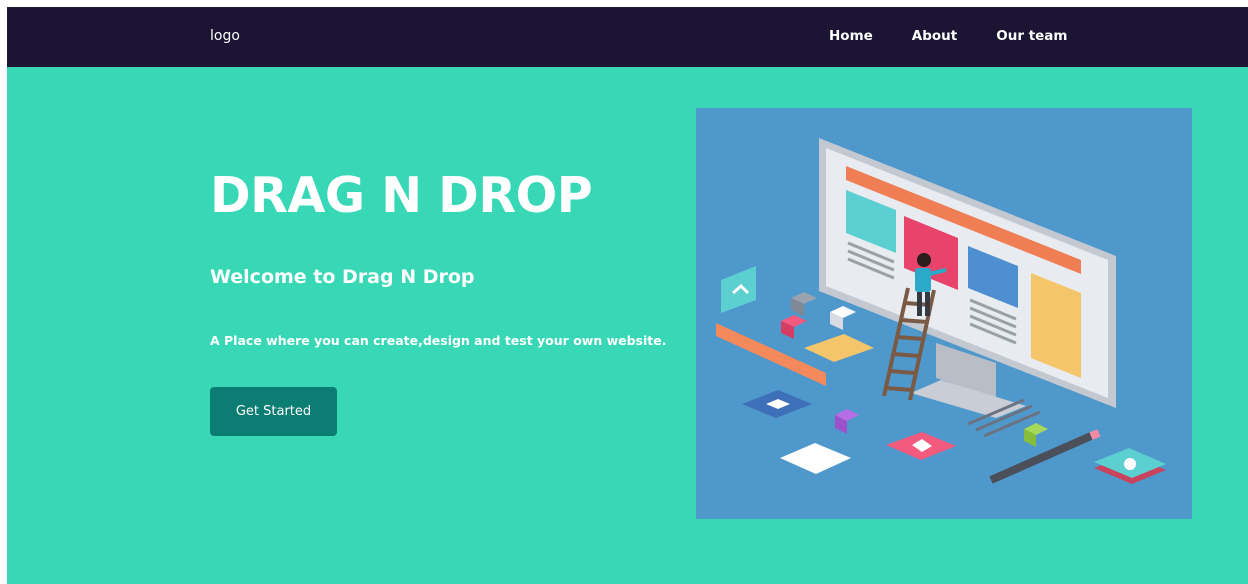 This screenshot has width=1248, height=584. I want to click on hero-subtitle: Welcome to Drag N Drop, so click(342, 277).